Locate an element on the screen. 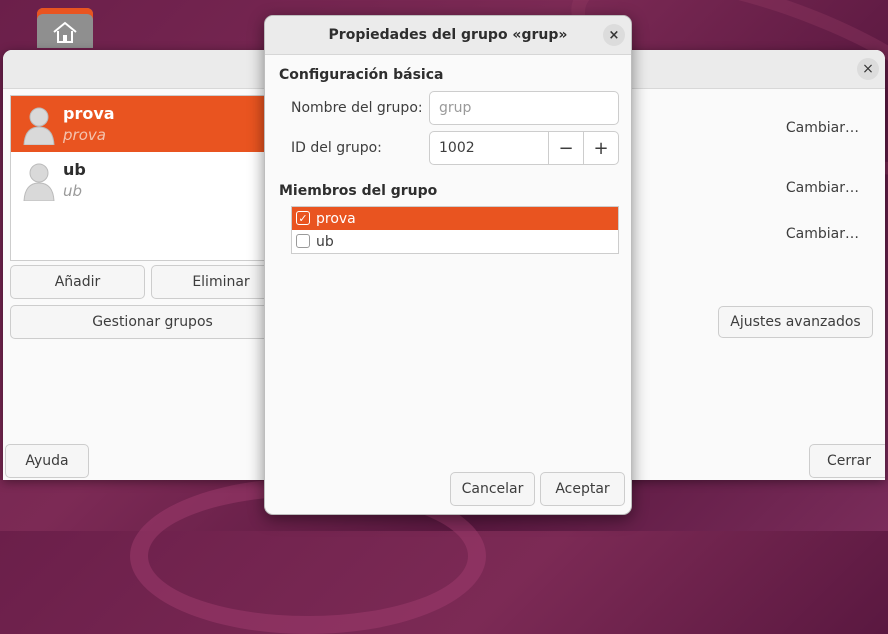 The height and width of the screenshot is (634, 888). group-id-value: 1002 is located at coordinates (457, 148).